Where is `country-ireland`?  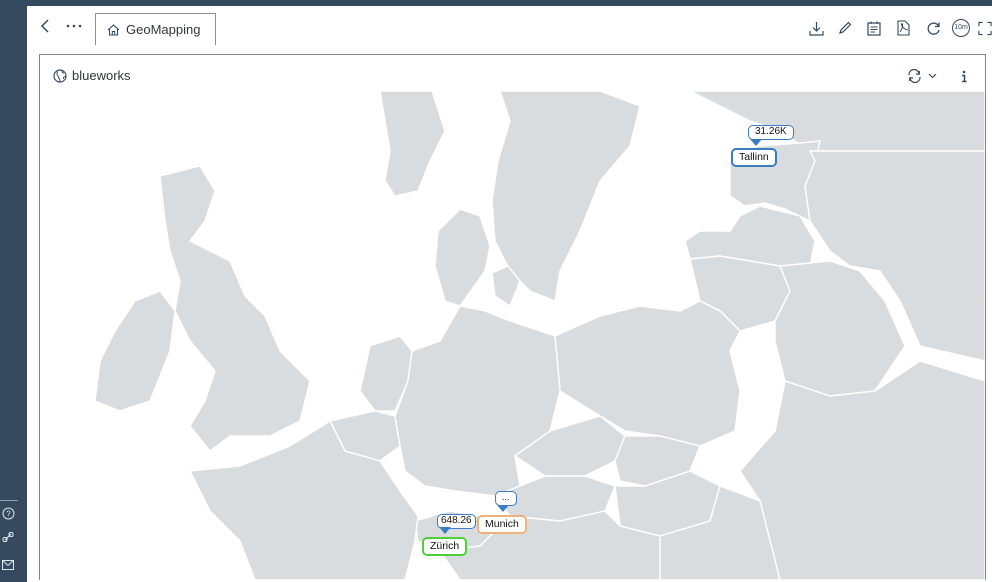 country-ireland is located at coordinates (135, 351).